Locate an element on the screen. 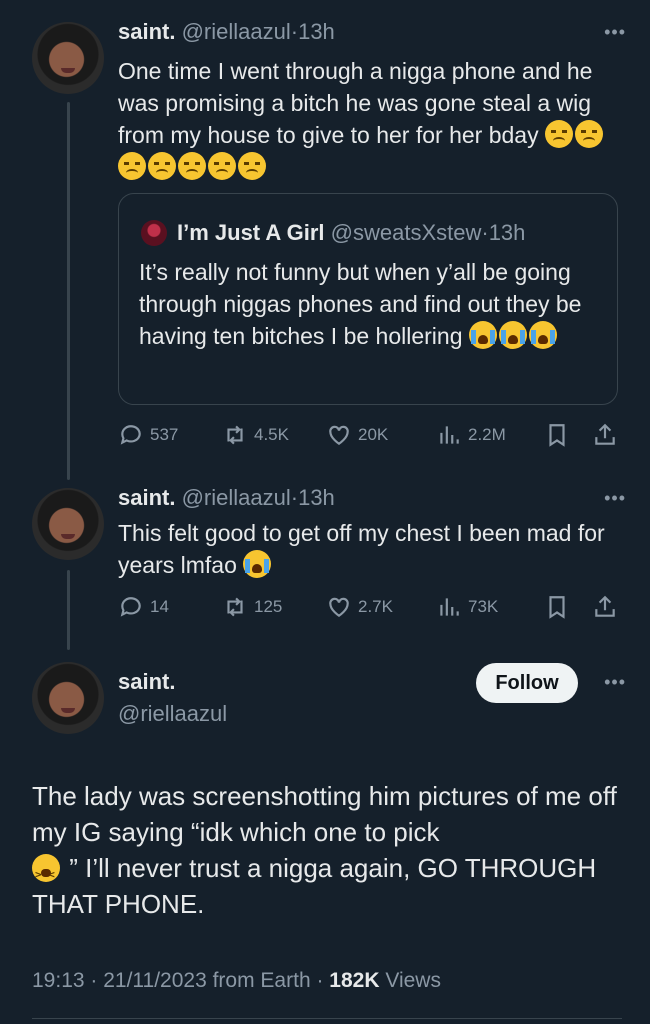  quote-display-name: I’m Just A Girl is located at coordinates (251, 232).